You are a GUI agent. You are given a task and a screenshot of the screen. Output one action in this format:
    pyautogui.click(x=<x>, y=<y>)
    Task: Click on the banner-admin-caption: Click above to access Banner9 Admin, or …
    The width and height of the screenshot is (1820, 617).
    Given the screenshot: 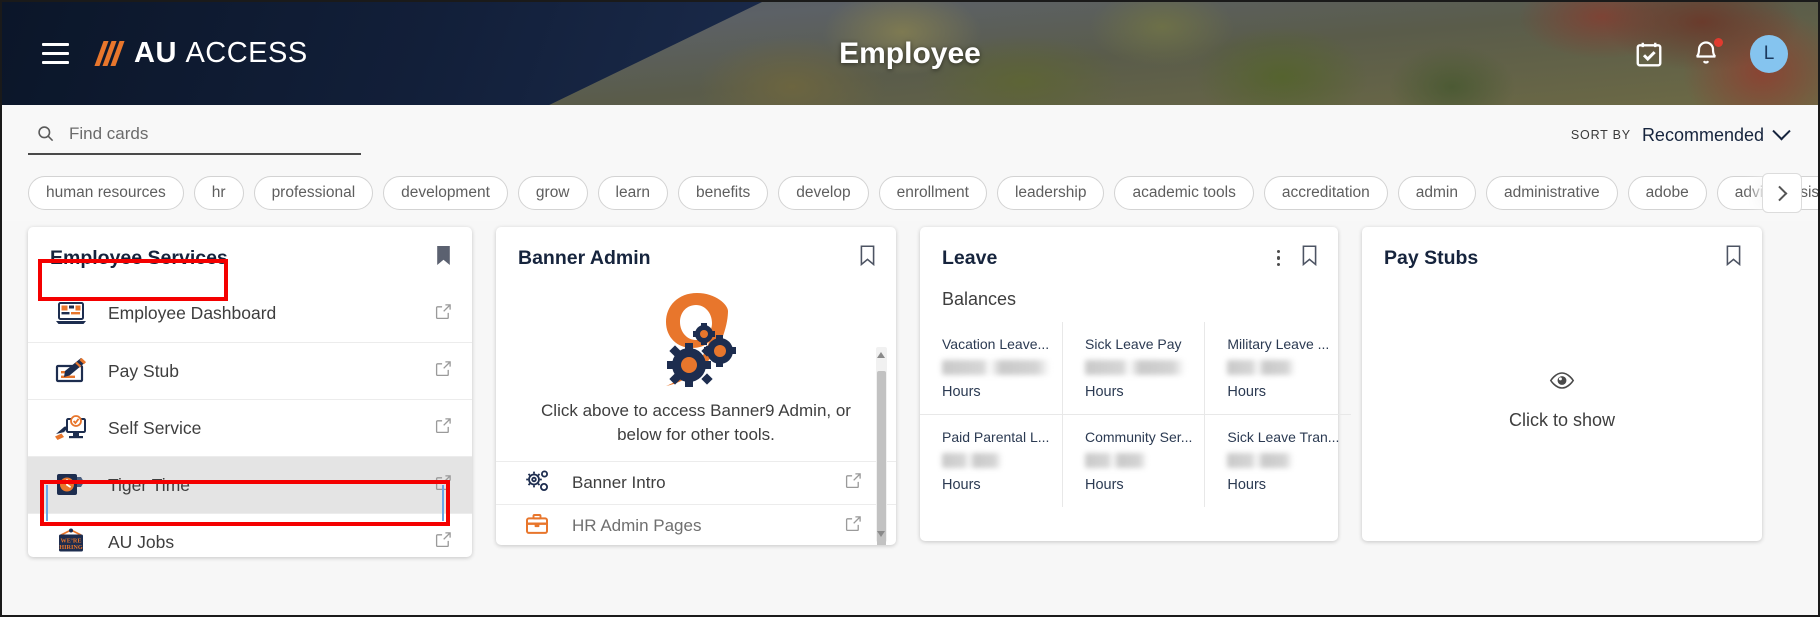 What is the action you would take?
    pyautogui.click(x=696, y=423)
    